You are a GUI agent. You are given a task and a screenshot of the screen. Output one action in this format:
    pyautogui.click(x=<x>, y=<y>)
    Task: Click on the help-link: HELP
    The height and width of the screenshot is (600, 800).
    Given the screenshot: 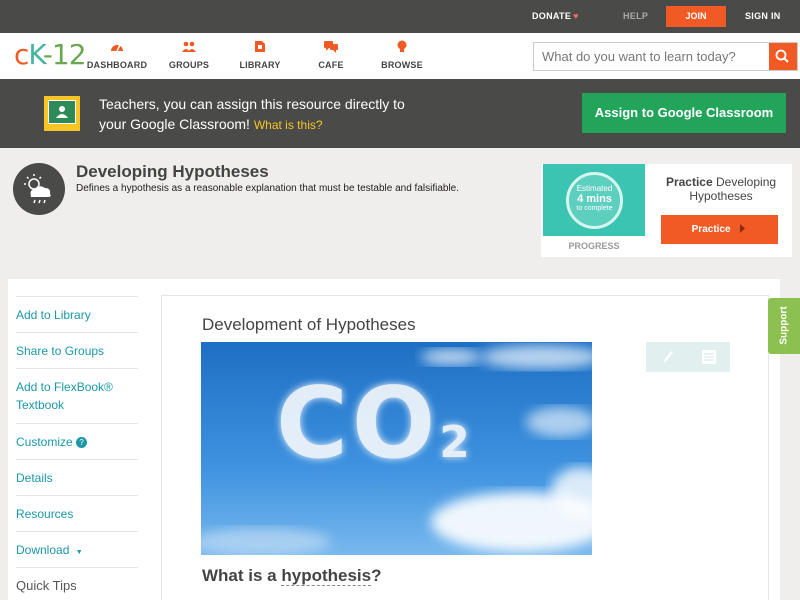 What is the action you would take?
    pyautogui.click(x=635, y=16)
    